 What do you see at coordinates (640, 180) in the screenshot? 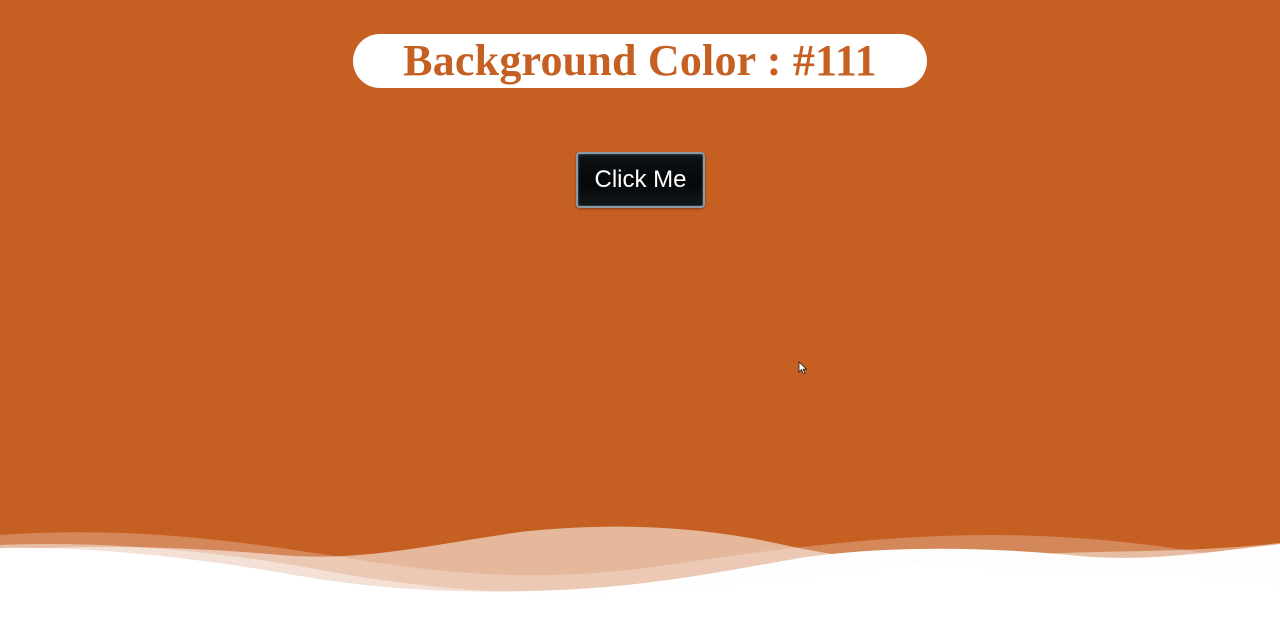
I see `click-me-button: Click Me` at bounding box center [640, 180].